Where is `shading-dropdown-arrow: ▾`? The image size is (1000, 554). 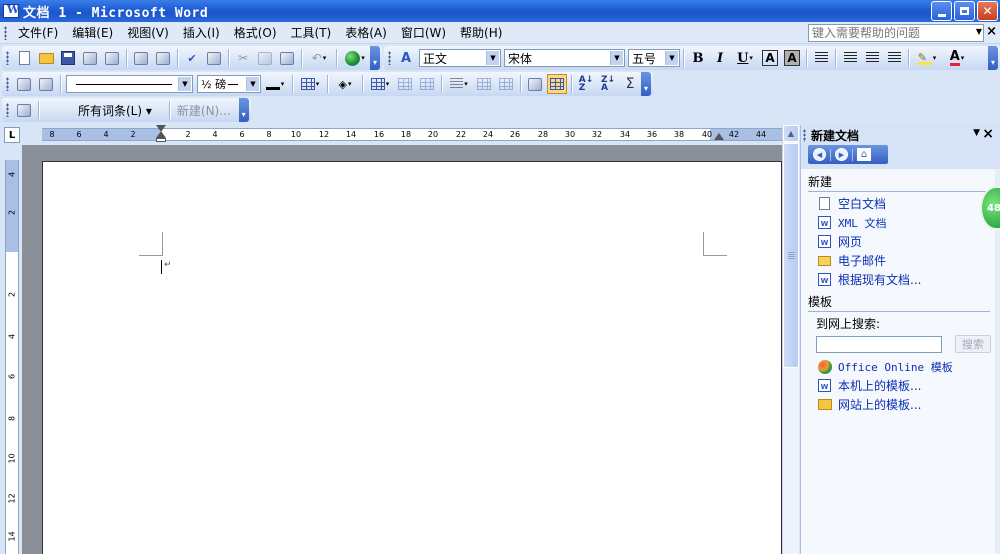
shading-dropdown-arrow: ▾ is located at coordinates (350, 84).